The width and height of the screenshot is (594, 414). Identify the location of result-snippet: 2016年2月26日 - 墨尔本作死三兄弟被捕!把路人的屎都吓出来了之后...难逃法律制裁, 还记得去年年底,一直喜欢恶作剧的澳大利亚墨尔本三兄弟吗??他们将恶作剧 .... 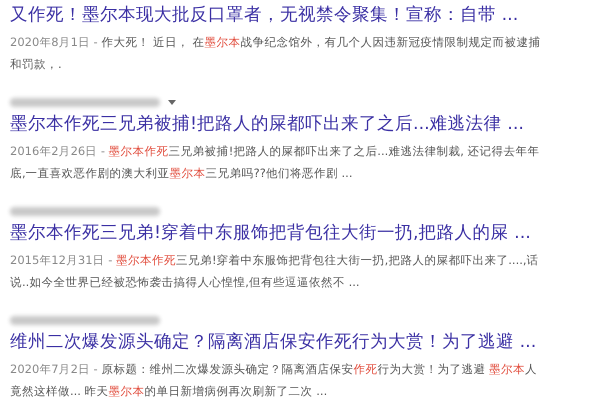
(275, 162).